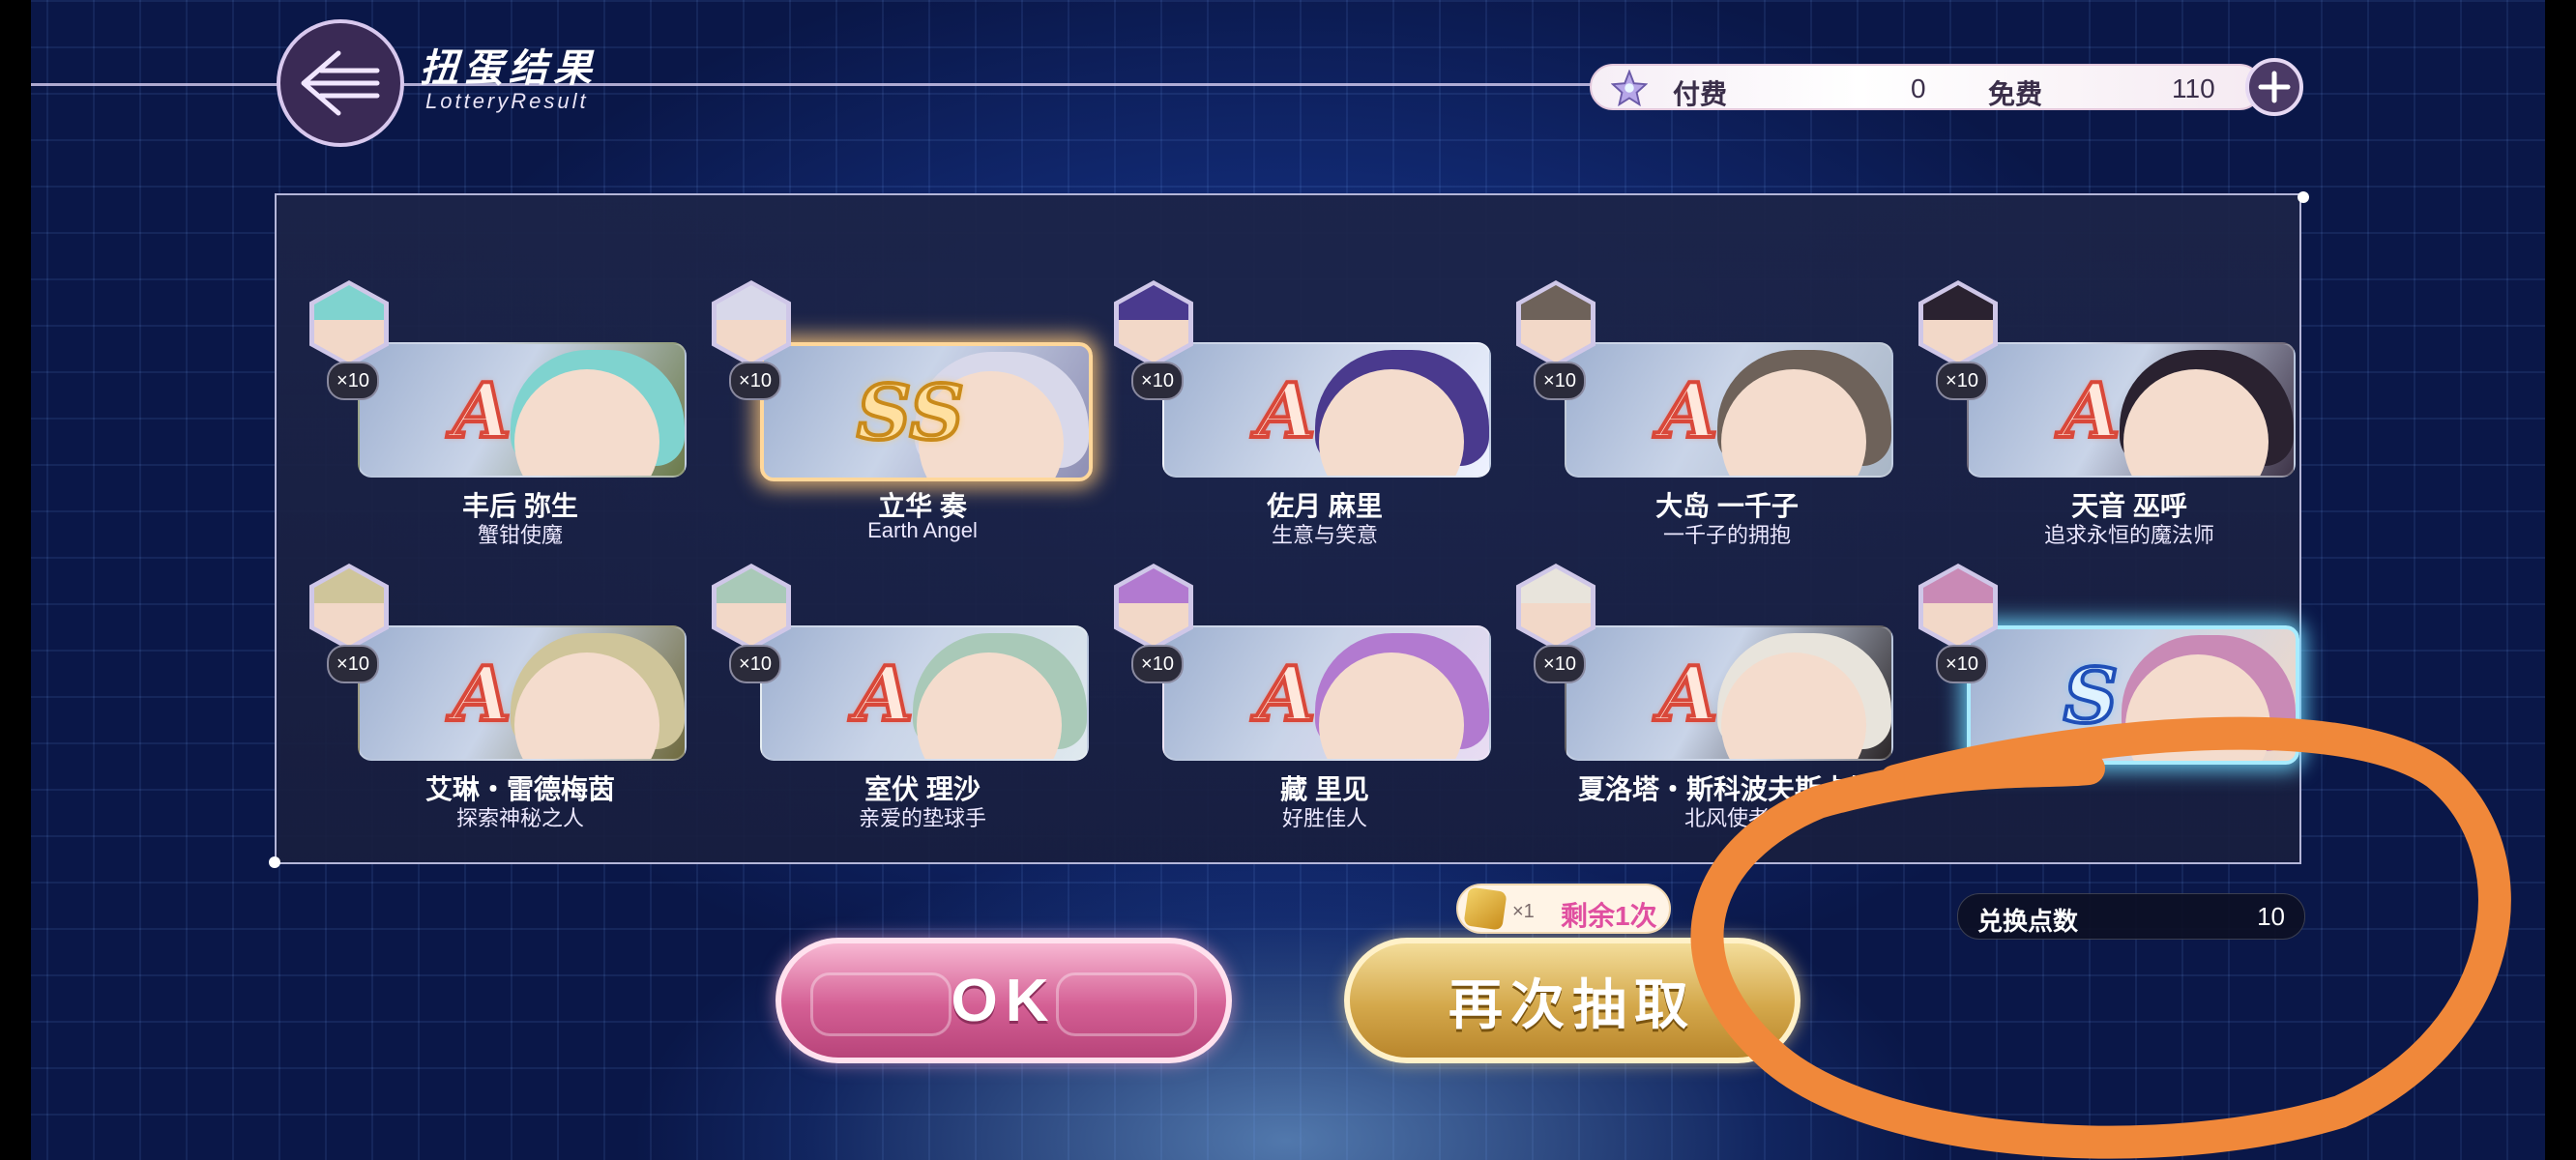  I want to click on result-card: A ×10 夏洛塔・斯科波夫斯卡娅 北风使者, so click(1704, 699).